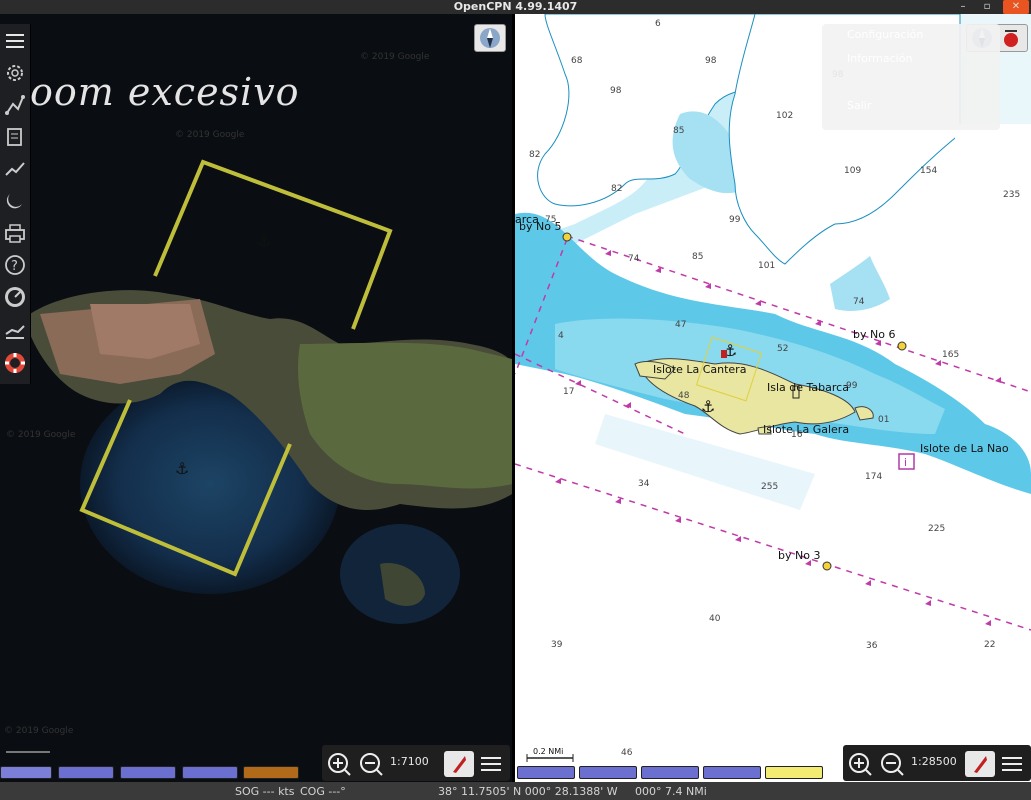 This screenshot has width=1031, height=800. What do you see at coordinates (658, 24) in the screenshot?
I see `sounding: 6` at bounding box center [658, 24].